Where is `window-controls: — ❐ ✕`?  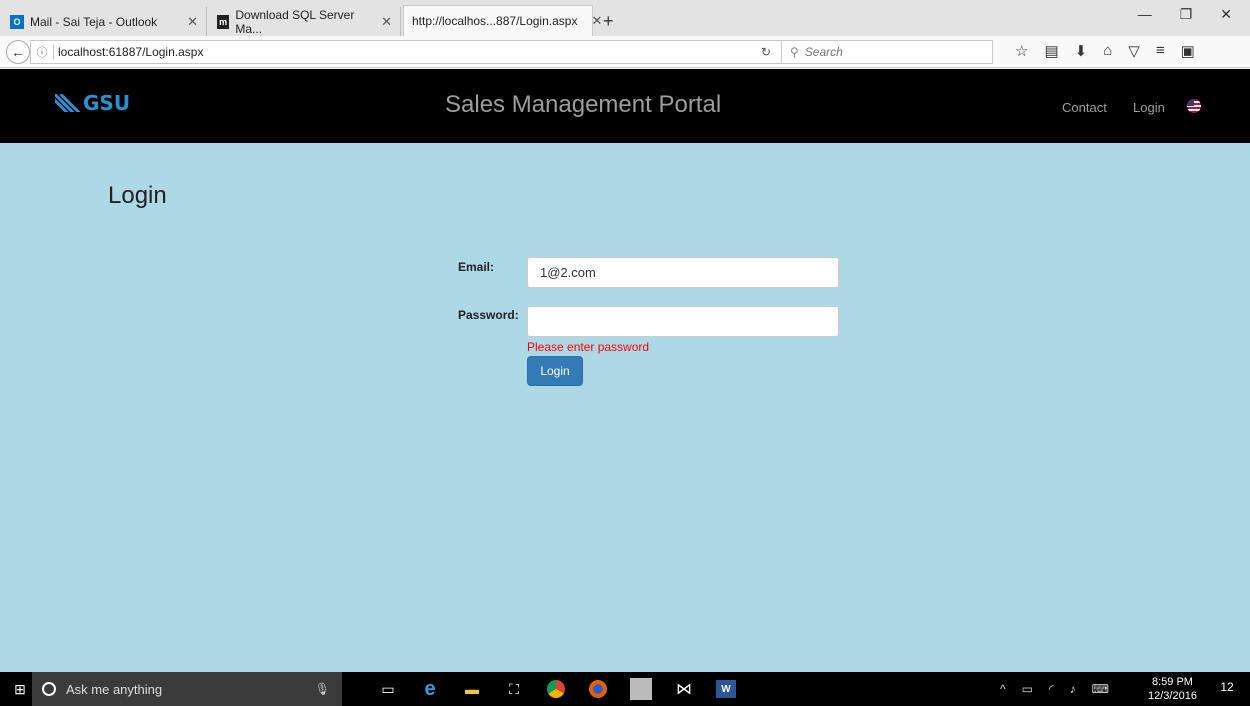
window-controls: — ❐ ✕ is located at coordinates (1185, 14).